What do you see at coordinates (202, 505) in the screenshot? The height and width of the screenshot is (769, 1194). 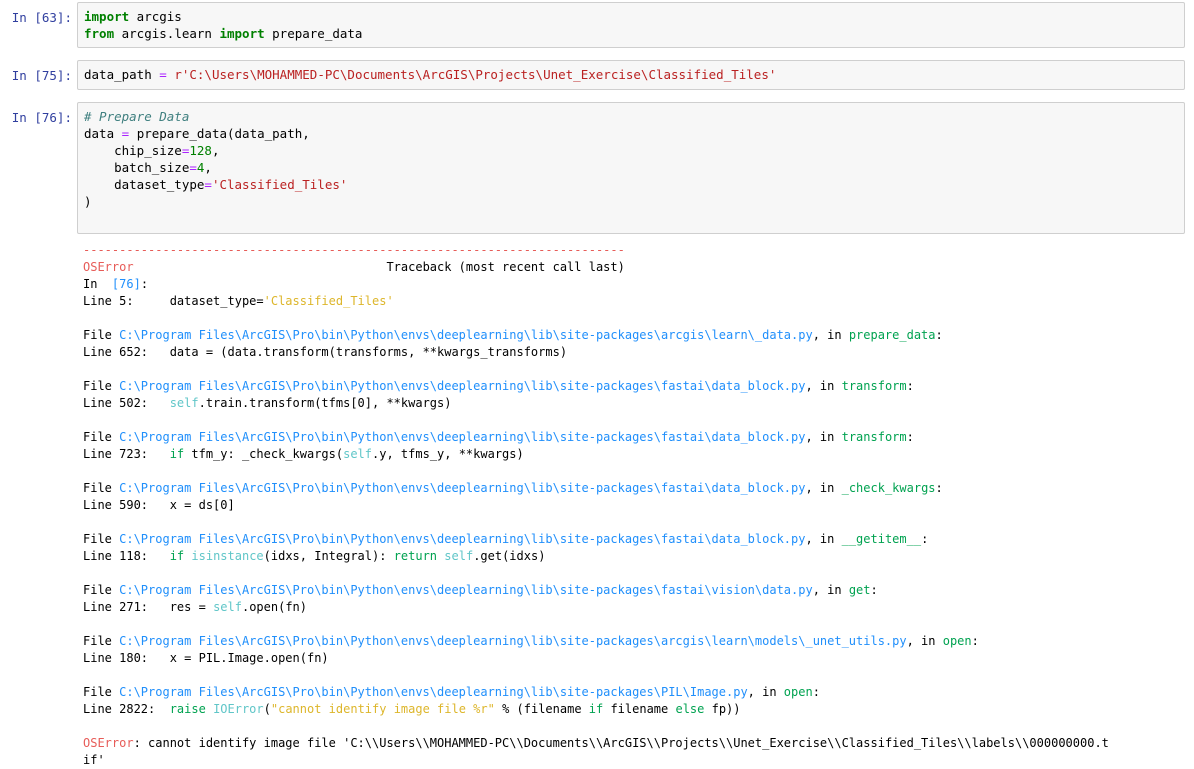 I see `code-token: x = ds[0]` at bounding box center [202, 505].